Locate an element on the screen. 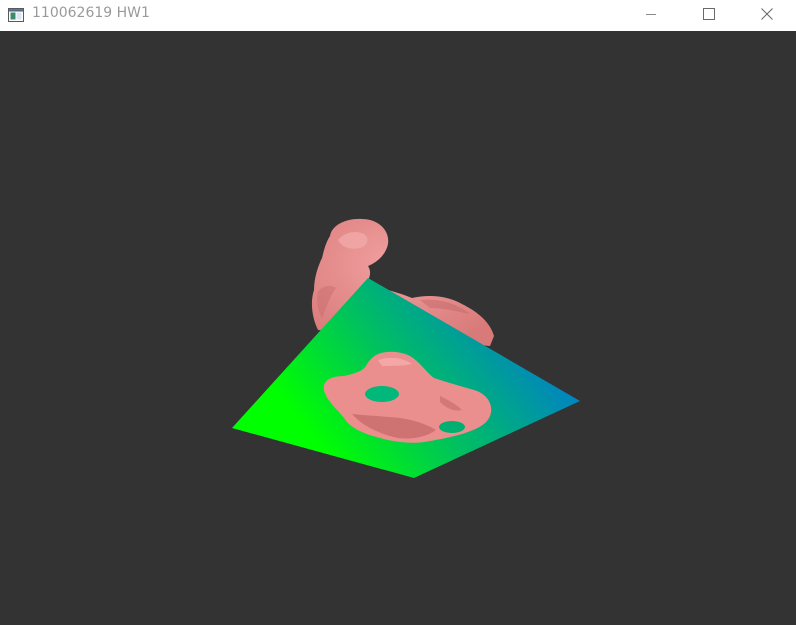 The image size is (796, 625). minimize-button is located at coordinates (651, 14).